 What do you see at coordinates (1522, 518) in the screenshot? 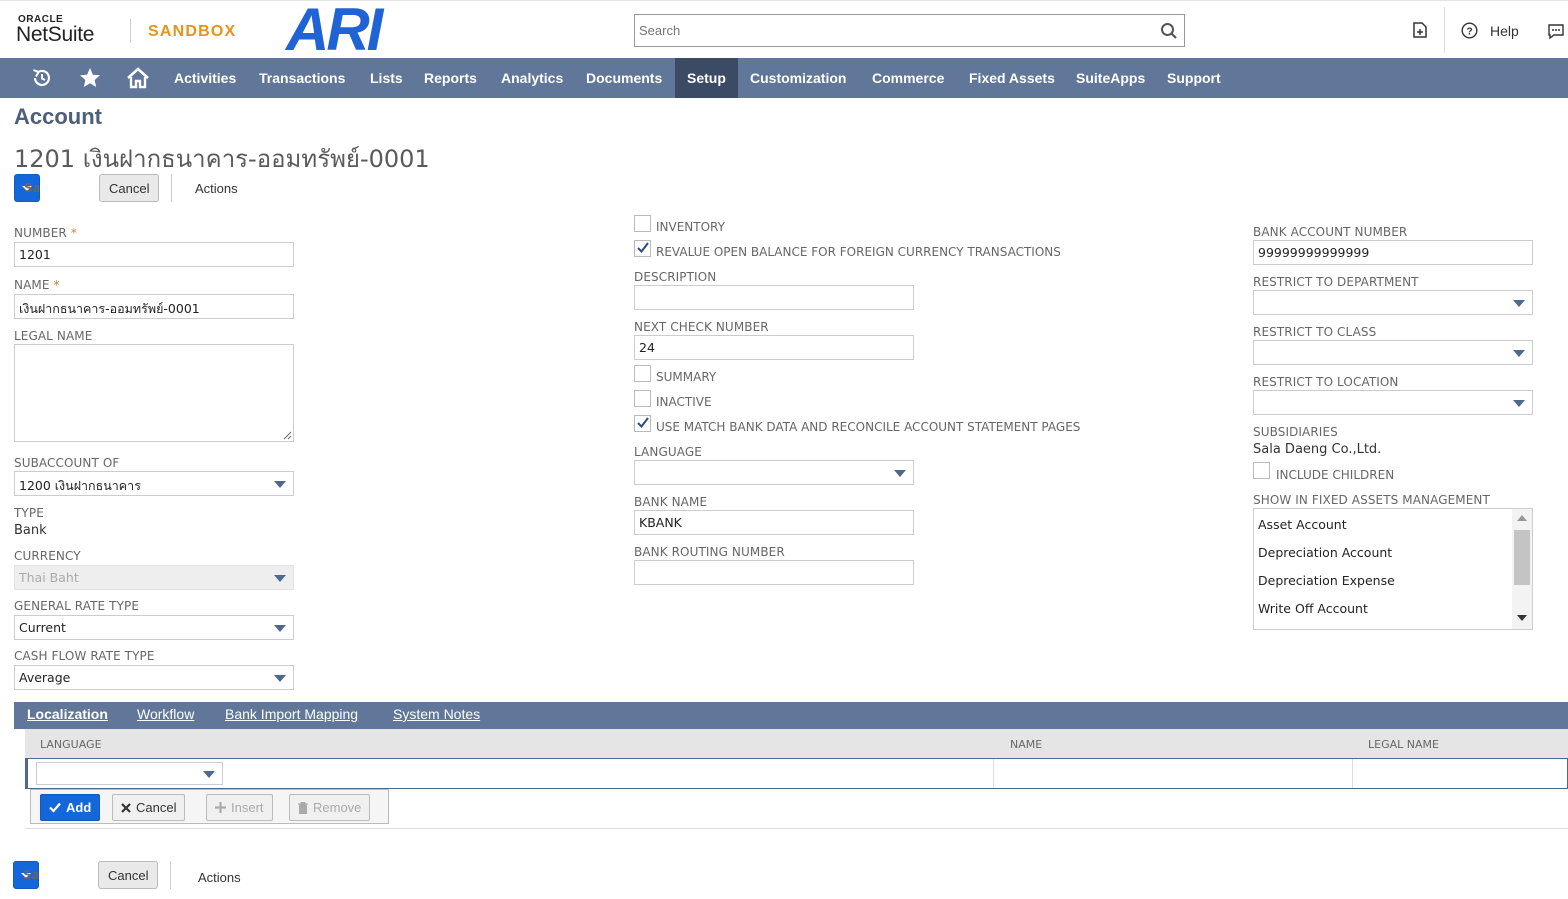
I see `scroll-up-icon` at bounding box center [1522, 518].